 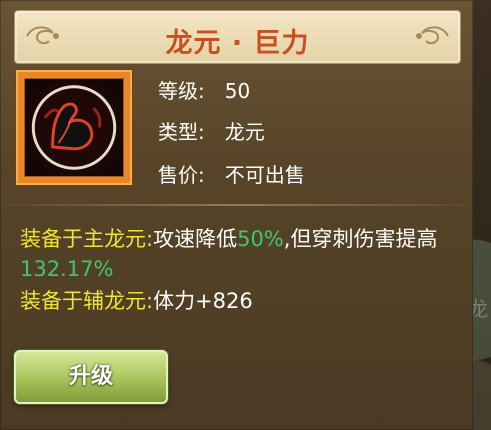 I want to click on aux-equip-label: 装备于辅龙元:, so click(x=87, y=301).